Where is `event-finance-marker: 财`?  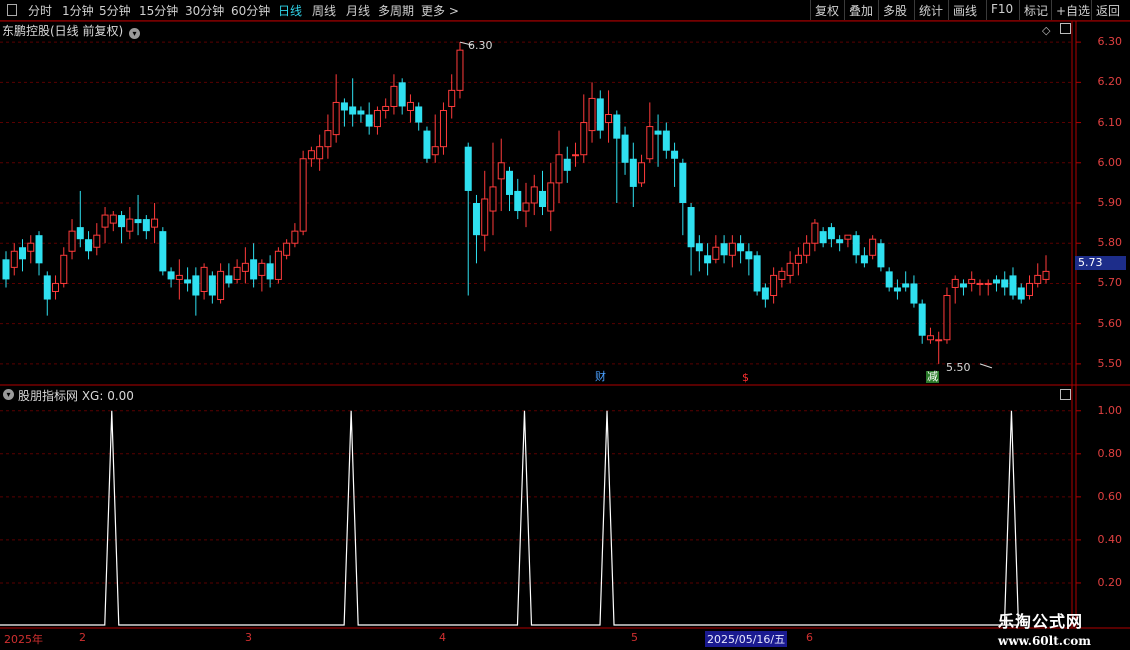
event-finance-marker: 财 is located at coordinates (600, 377).